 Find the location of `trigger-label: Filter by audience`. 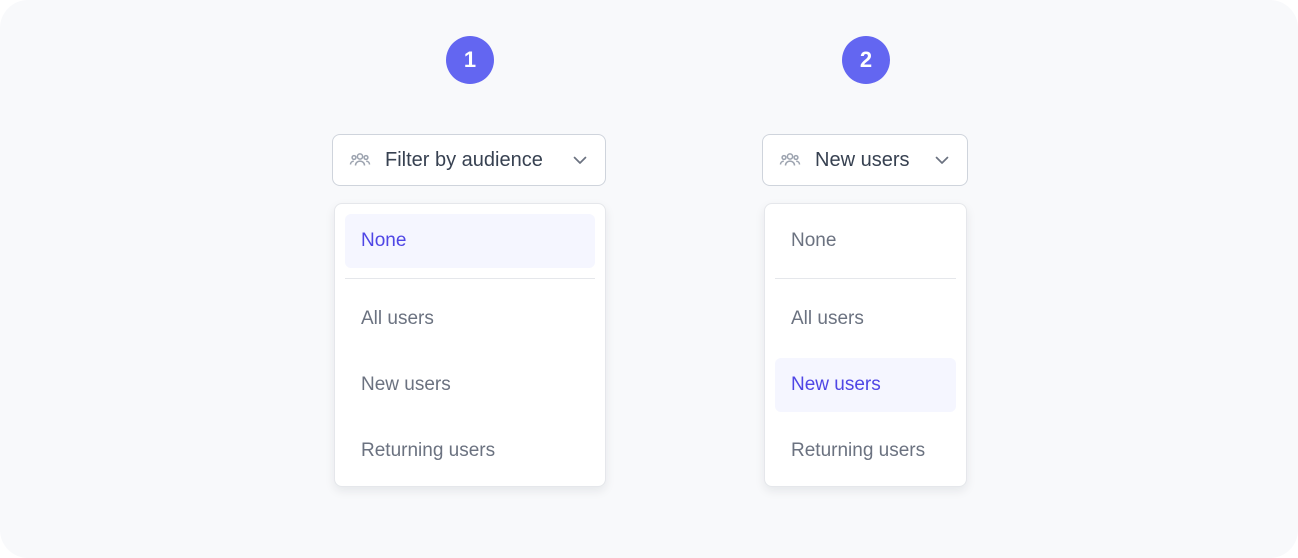

trigger-label: Filter by audience is located at coordinates (464, 159).